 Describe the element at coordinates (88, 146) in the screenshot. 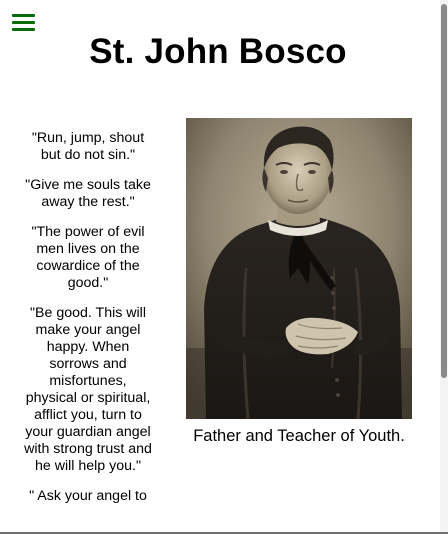

I see `quote-text: "Run, jump, shout but do not sin."` at that location.